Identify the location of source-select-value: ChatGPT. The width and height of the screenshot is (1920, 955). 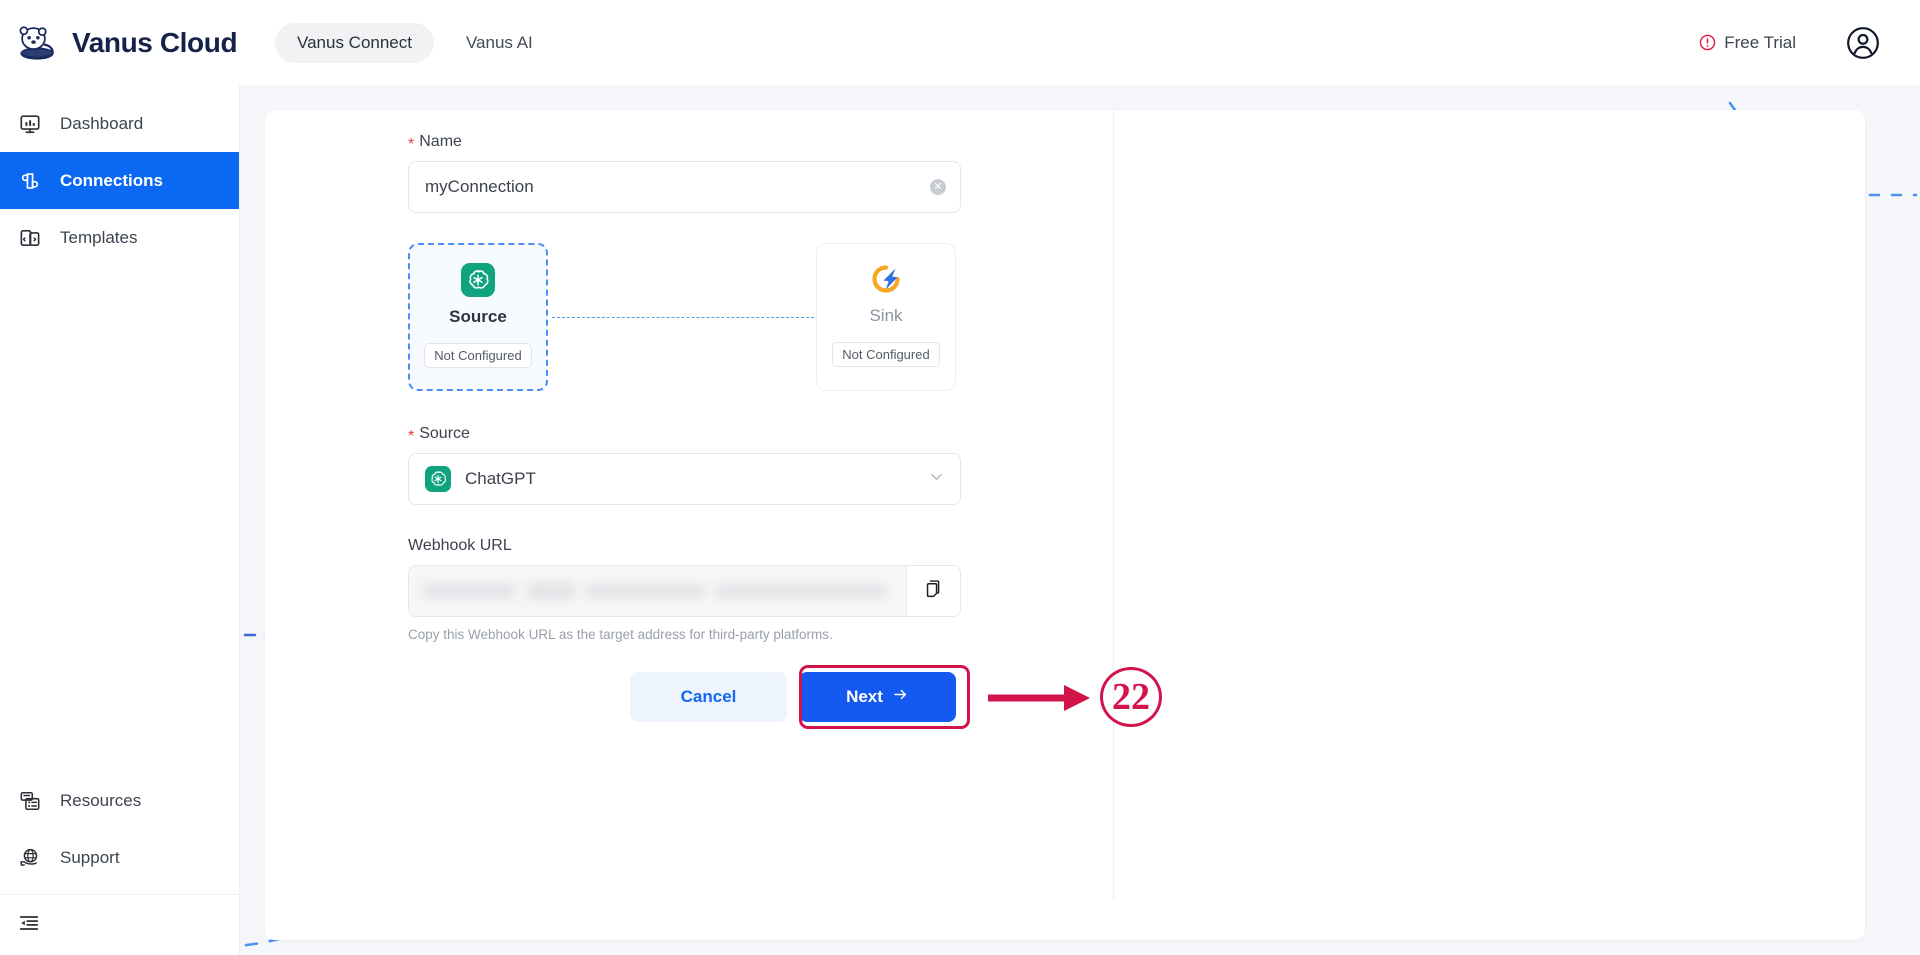
(500, 478).